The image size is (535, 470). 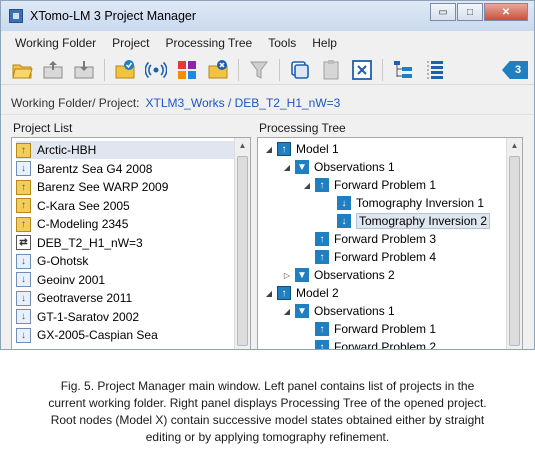 What do you see at coordinates (84, 70) in the screenshot?
I see `folder-down-icon` at bounding box center [84, 70].